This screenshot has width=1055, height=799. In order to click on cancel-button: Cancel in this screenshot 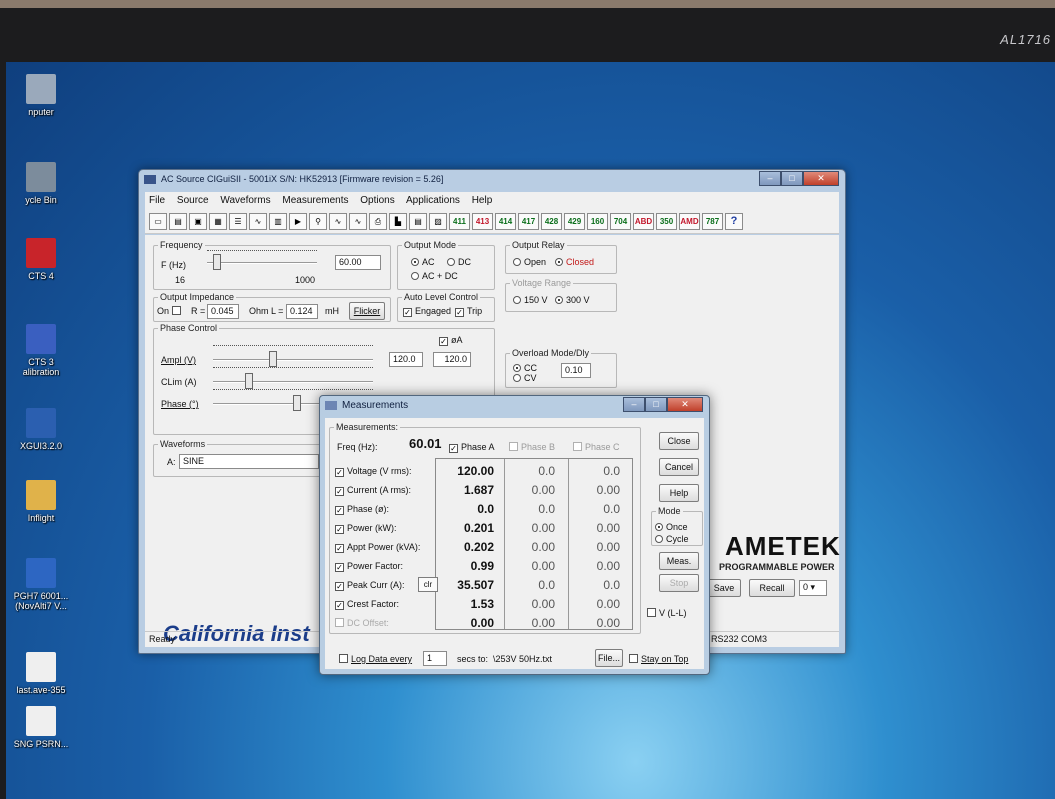, I will do `click(679, 467)`.